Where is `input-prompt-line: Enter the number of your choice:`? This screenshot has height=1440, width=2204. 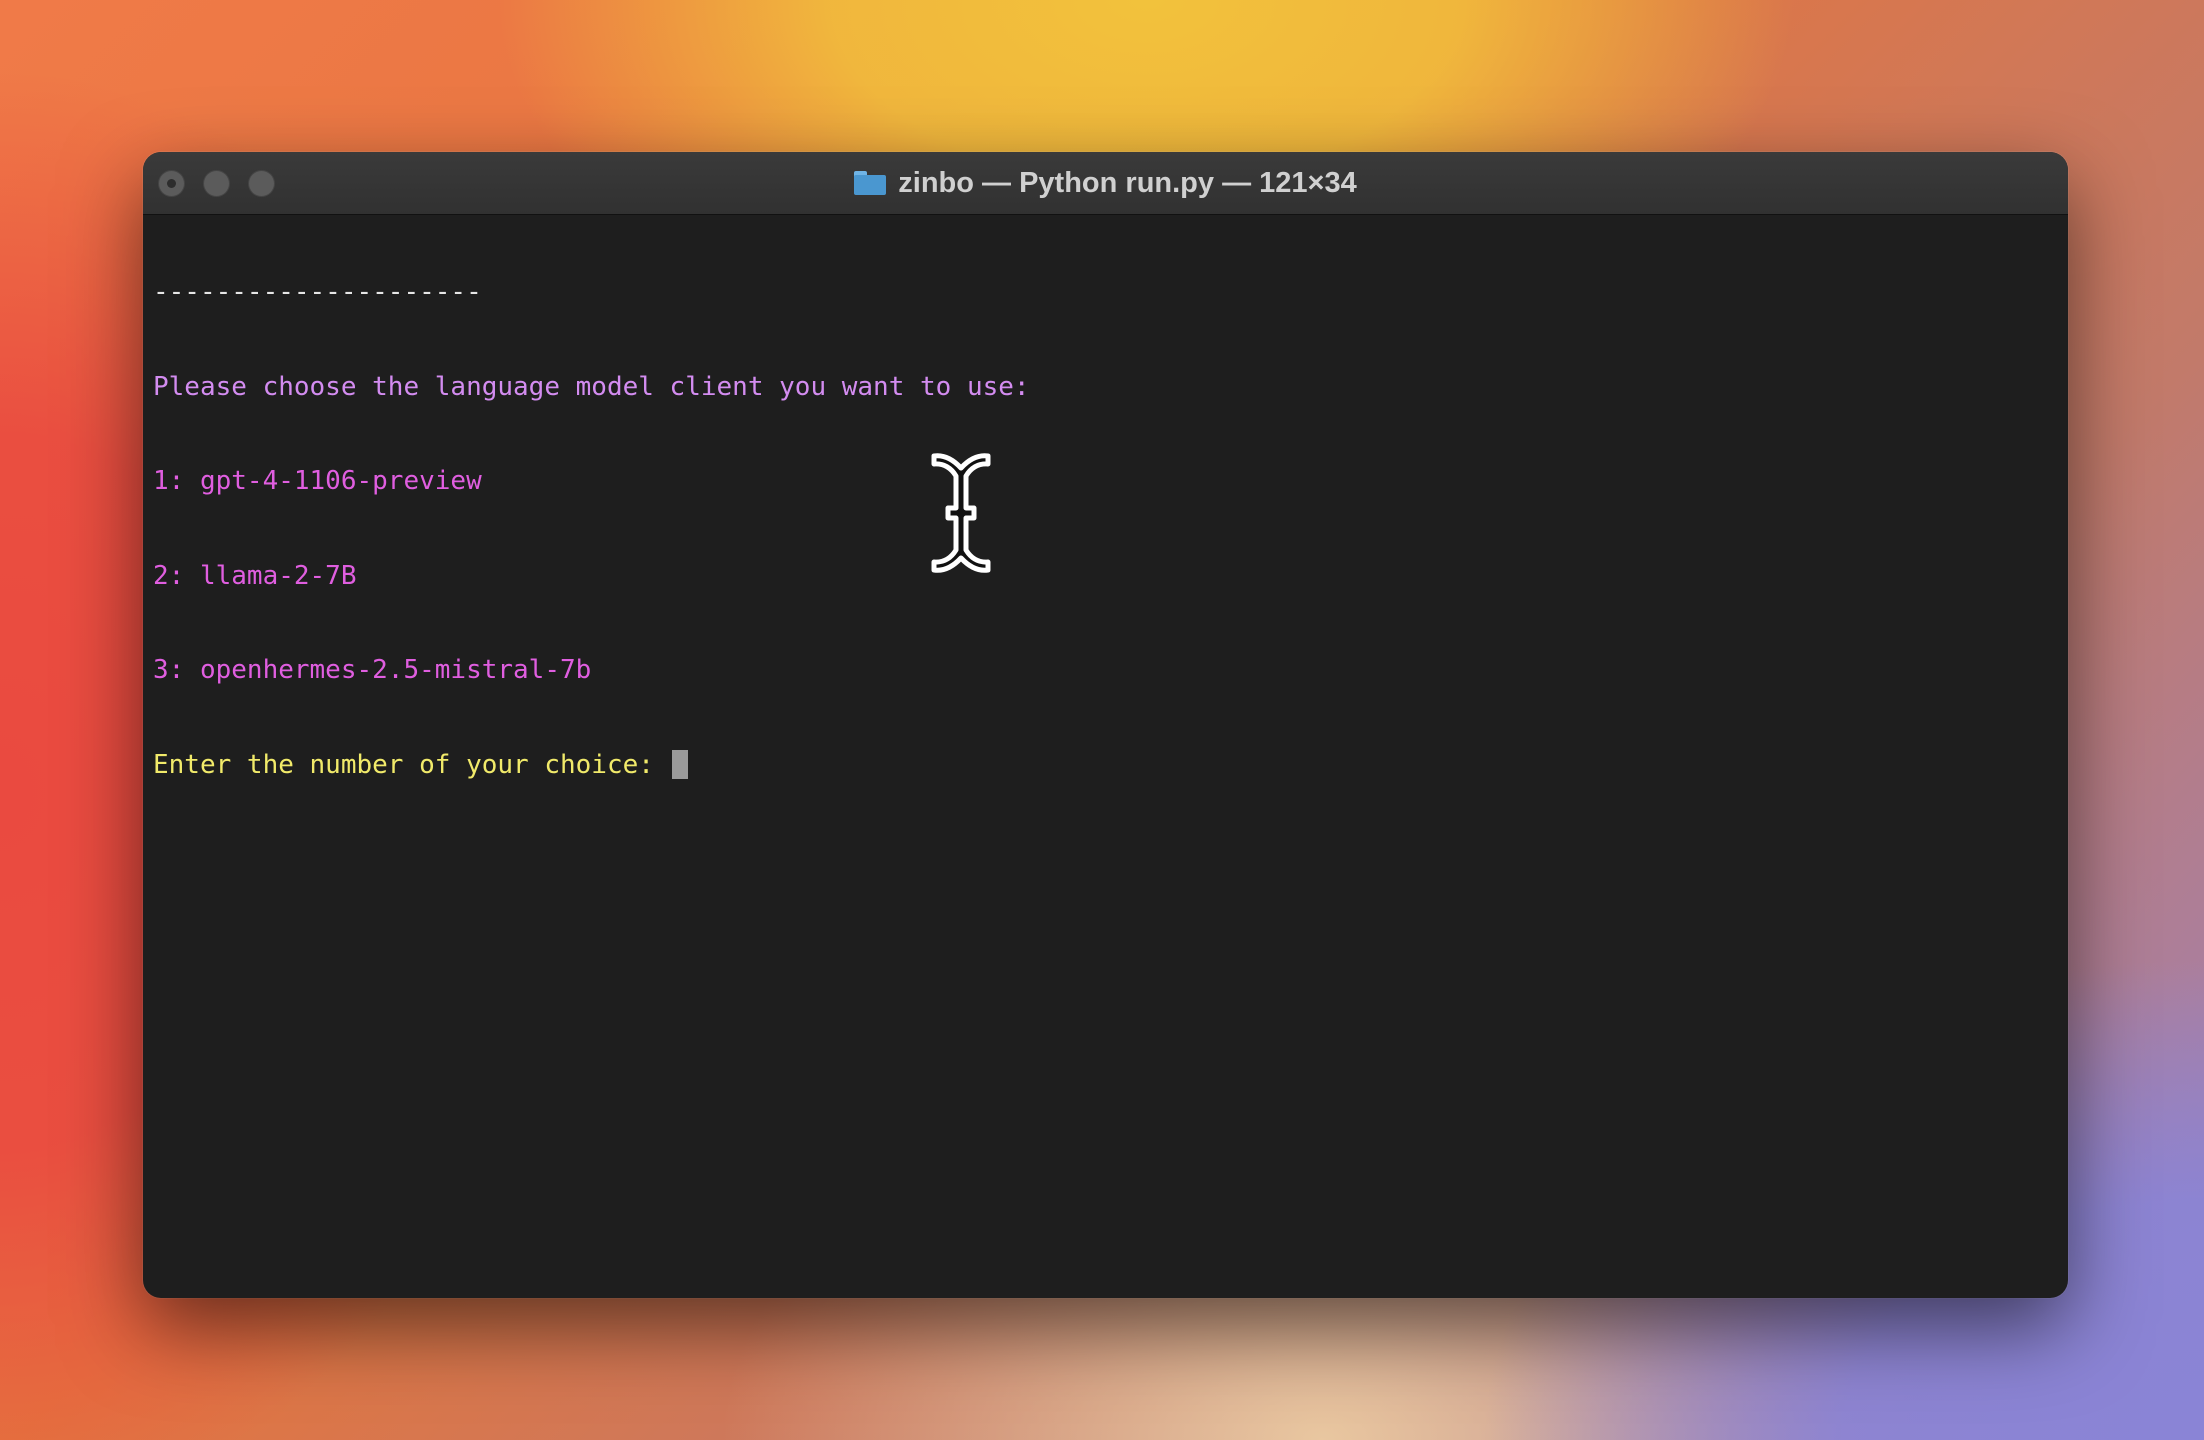 input-prompt-line: Enter the number of your choice: is located at coordinates (1105, 765).